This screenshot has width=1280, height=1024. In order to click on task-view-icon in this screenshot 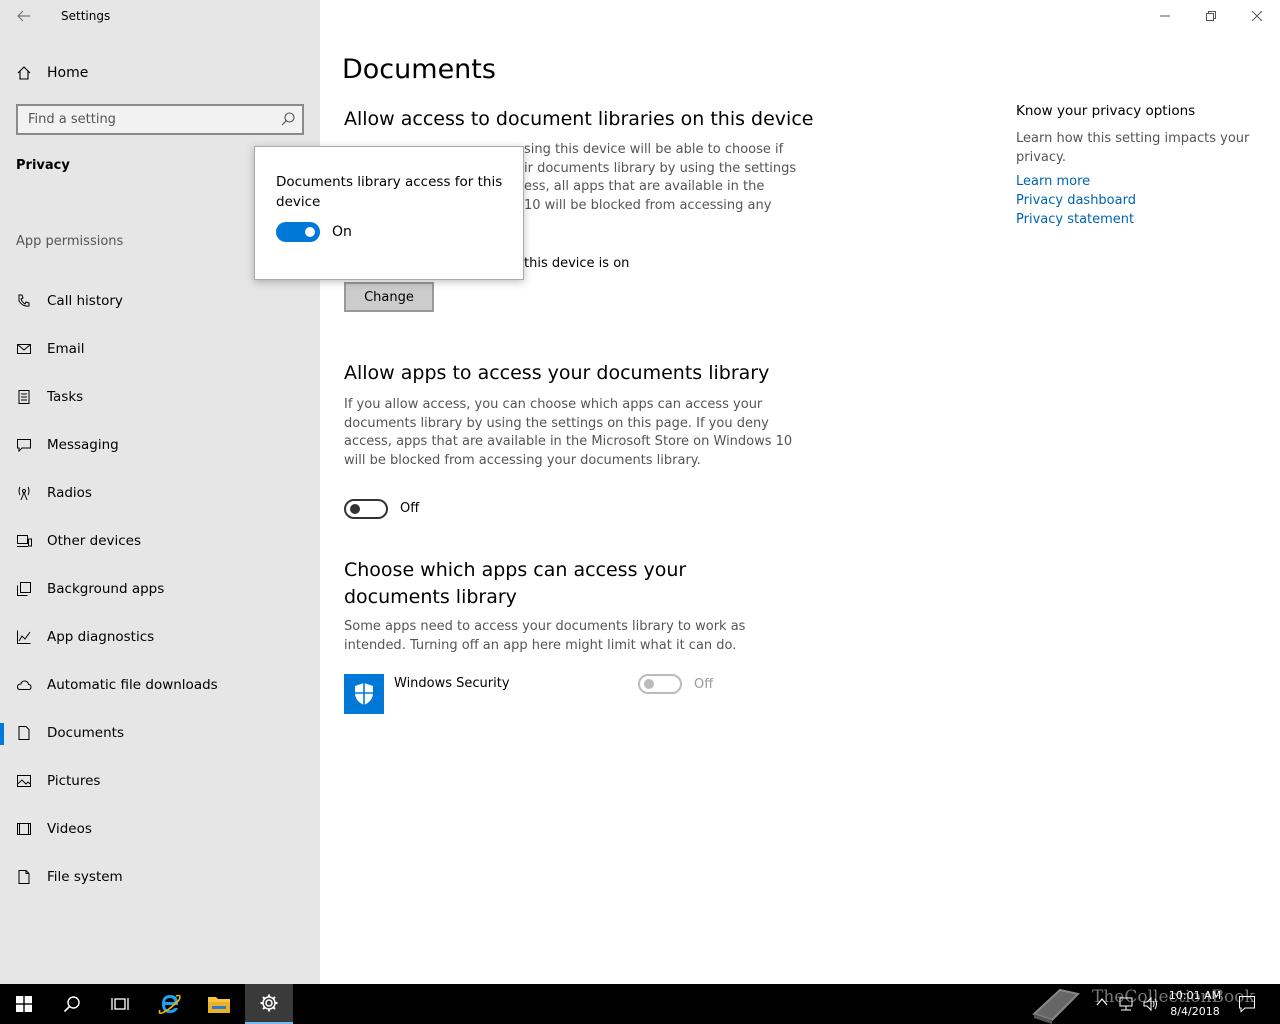, I will do `click(120, 1004)`.